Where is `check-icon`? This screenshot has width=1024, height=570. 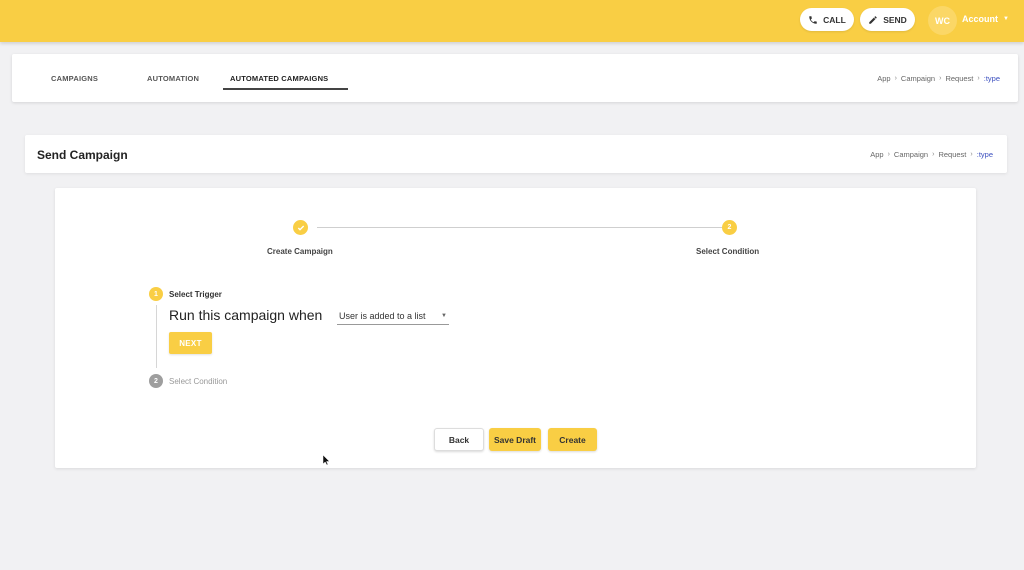 check-icon is located at coordinates (300, 228).